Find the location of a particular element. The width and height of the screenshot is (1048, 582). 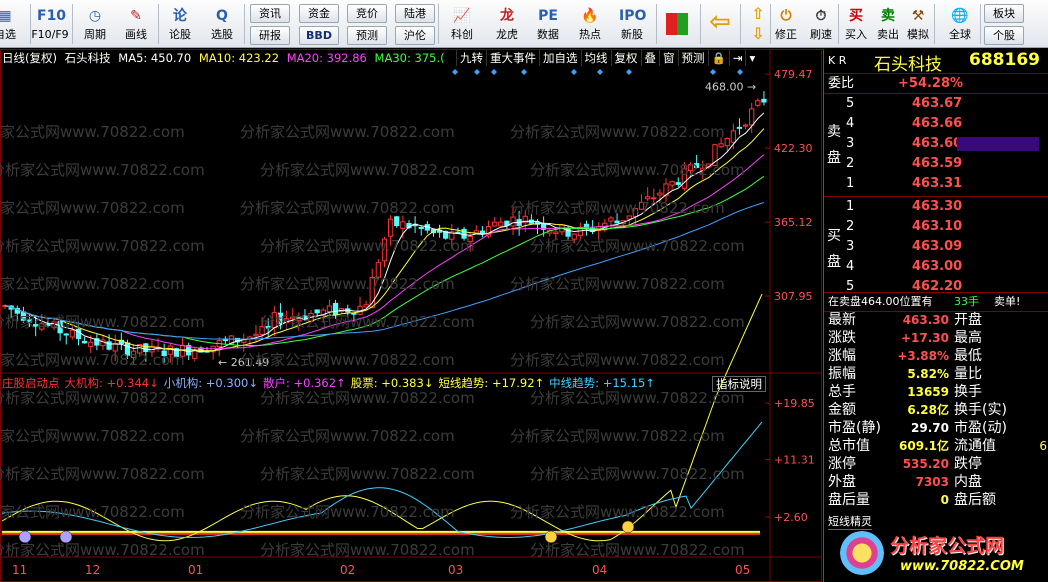

chart-period-label: 日线(复权) is located at coordinates (29, 58).